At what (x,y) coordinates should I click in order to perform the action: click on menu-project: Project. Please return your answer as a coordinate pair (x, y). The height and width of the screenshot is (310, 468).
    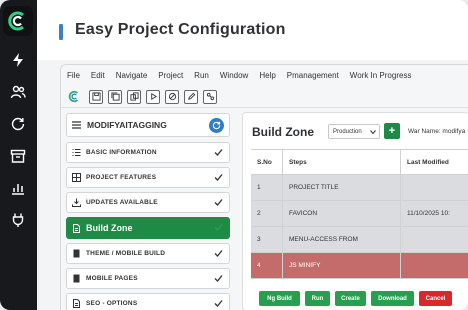
    Looking at the image, I should click on (170, 75).